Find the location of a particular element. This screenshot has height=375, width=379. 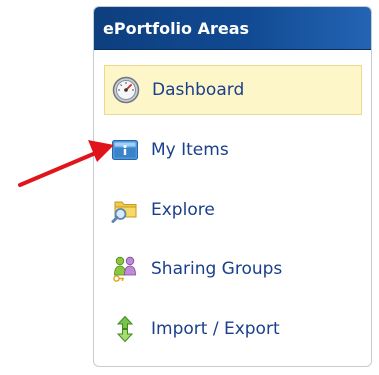

nav-item-label: Sharing Groups is located at coordinates (217, 269).